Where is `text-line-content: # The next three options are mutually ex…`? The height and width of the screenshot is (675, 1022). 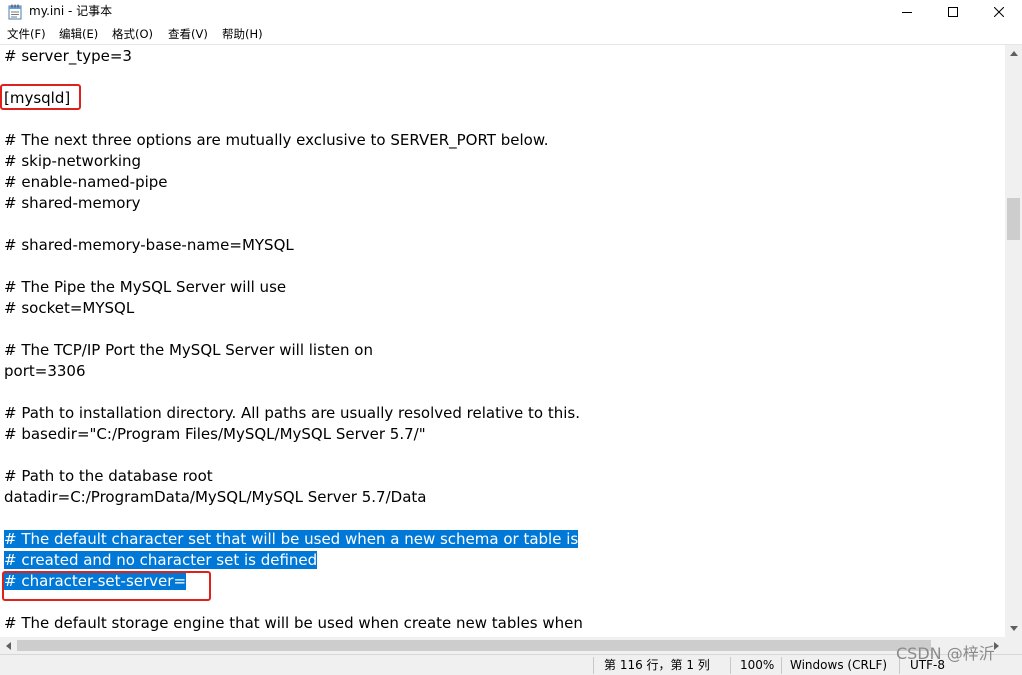
text-line-content: # The next three options are mutually ex… is located at coordinates (276, 140).